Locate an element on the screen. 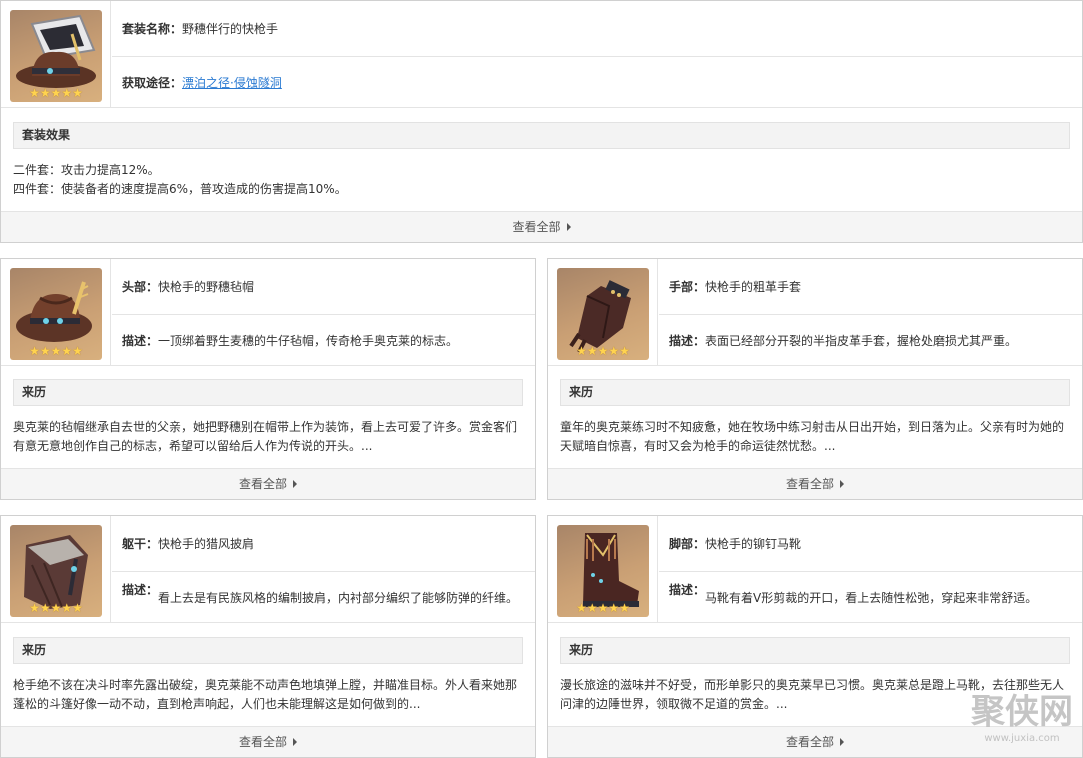 The width and height of the screenshot is (1083, 758). slot-label: 躯干： is located at coordinates (140, 543).